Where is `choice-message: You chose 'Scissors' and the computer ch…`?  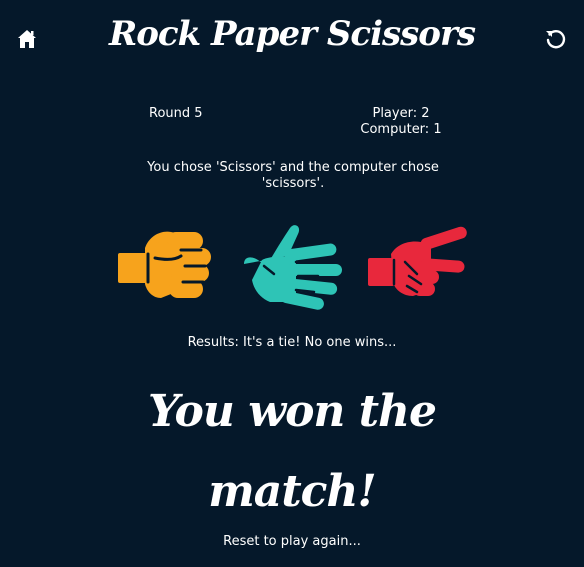
choice-message: You chose 'Scissors' and the computer ch… is located at coordinates (293, 175).